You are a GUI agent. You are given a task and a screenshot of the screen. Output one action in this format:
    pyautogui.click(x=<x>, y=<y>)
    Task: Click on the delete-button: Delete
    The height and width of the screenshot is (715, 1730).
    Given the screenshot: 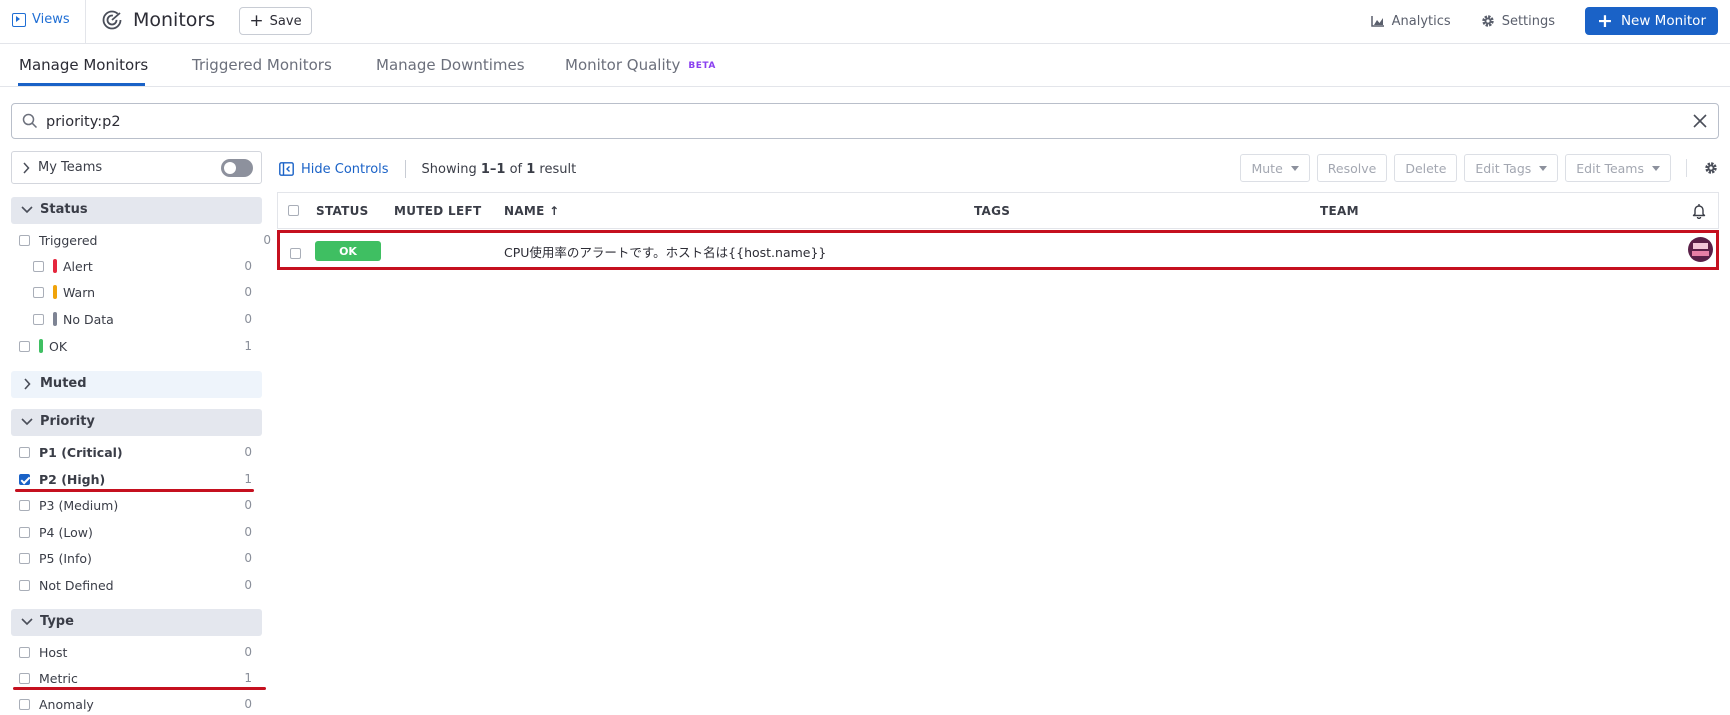 What is the action you would take?
    pyautogui.click(x=1426, y=168)
    